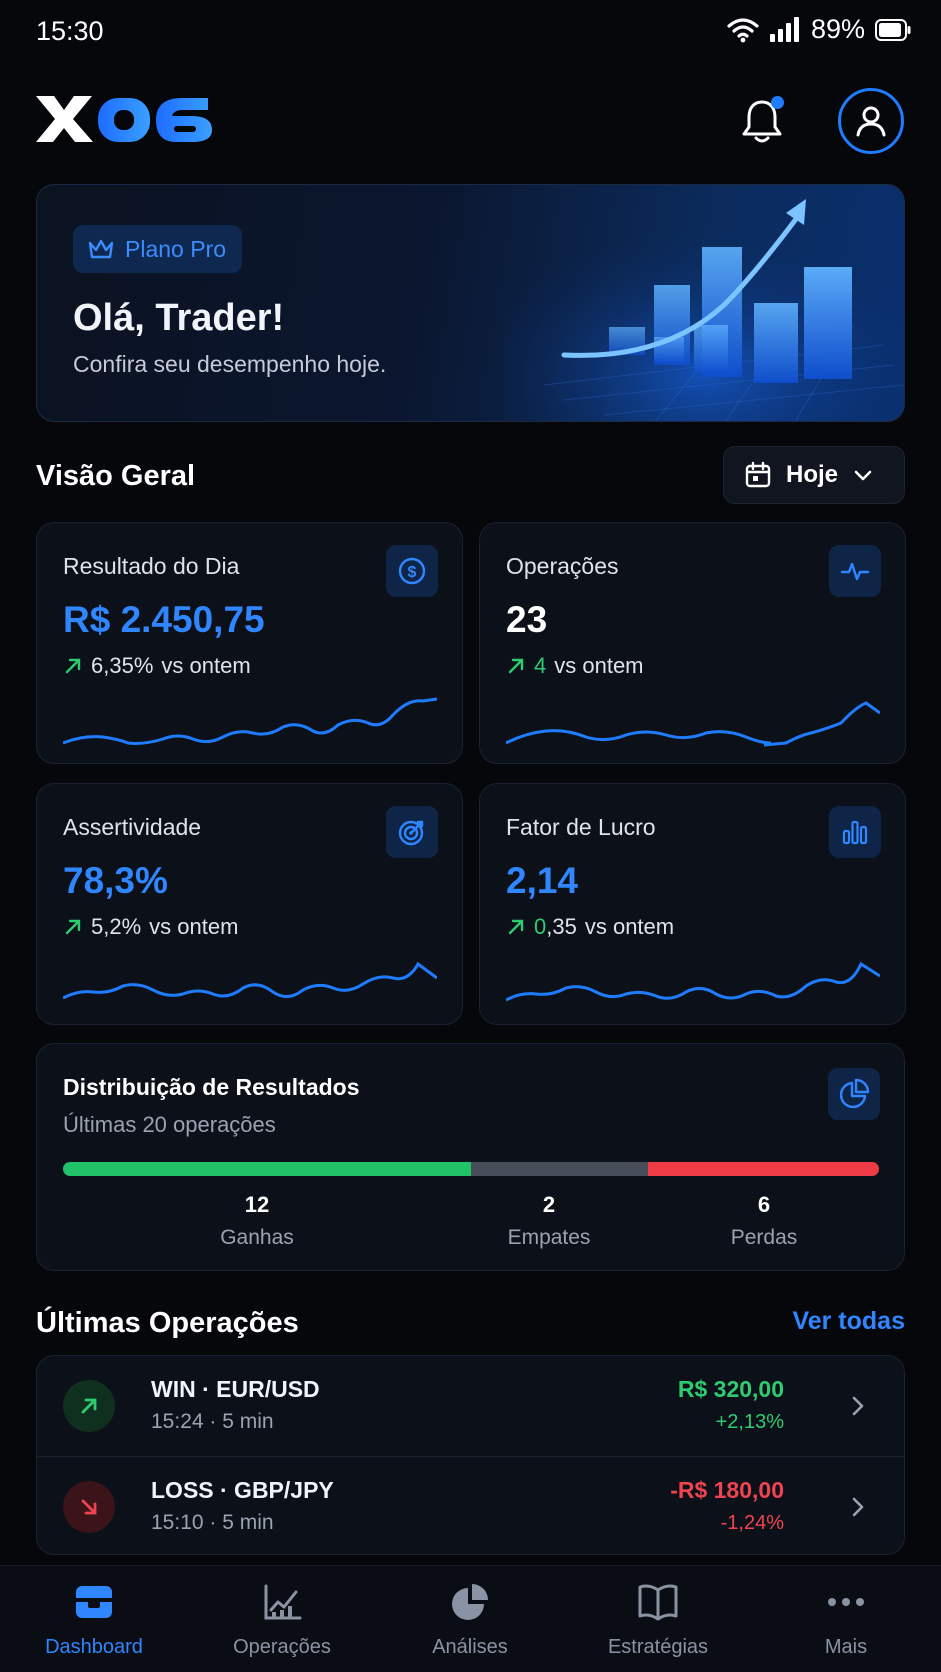  What do you see at coordinates (179, 318) in the screenshot?
I see `greeting-title: Olá, Trader!` at bounding box center [179, 318].